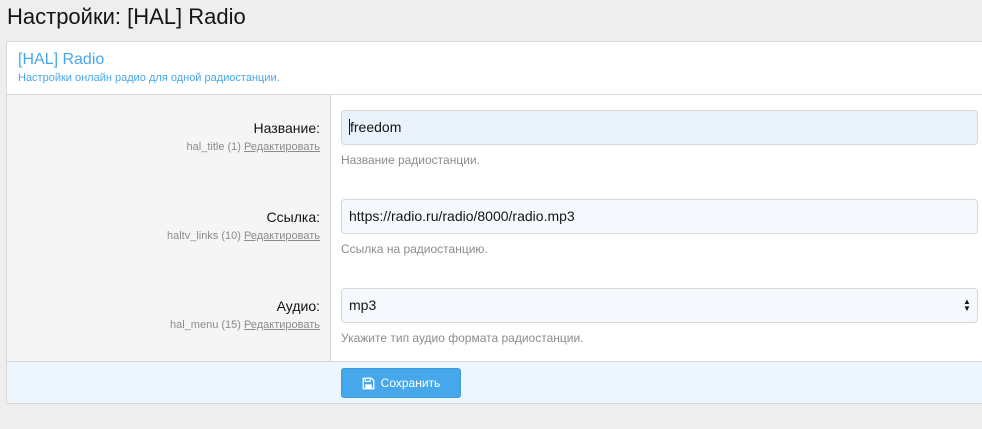 Image resolution: width=982 pixels, height=429 pixels. What do you see at coordinates (410, 383) in the screenshot?
I see `save-button-label: Сохранить` at bounding box center [410, 383].